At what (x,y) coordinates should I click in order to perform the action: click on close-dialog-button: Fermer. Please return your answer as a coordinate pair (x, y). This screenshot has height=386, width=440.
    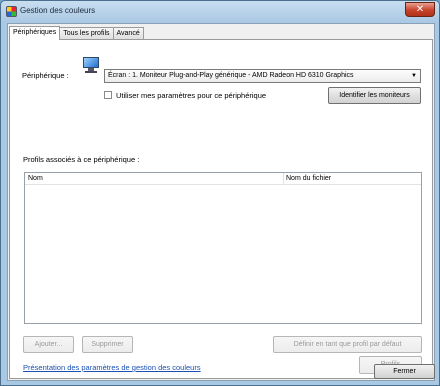
    Looking at the image, I should click on (404, 371).